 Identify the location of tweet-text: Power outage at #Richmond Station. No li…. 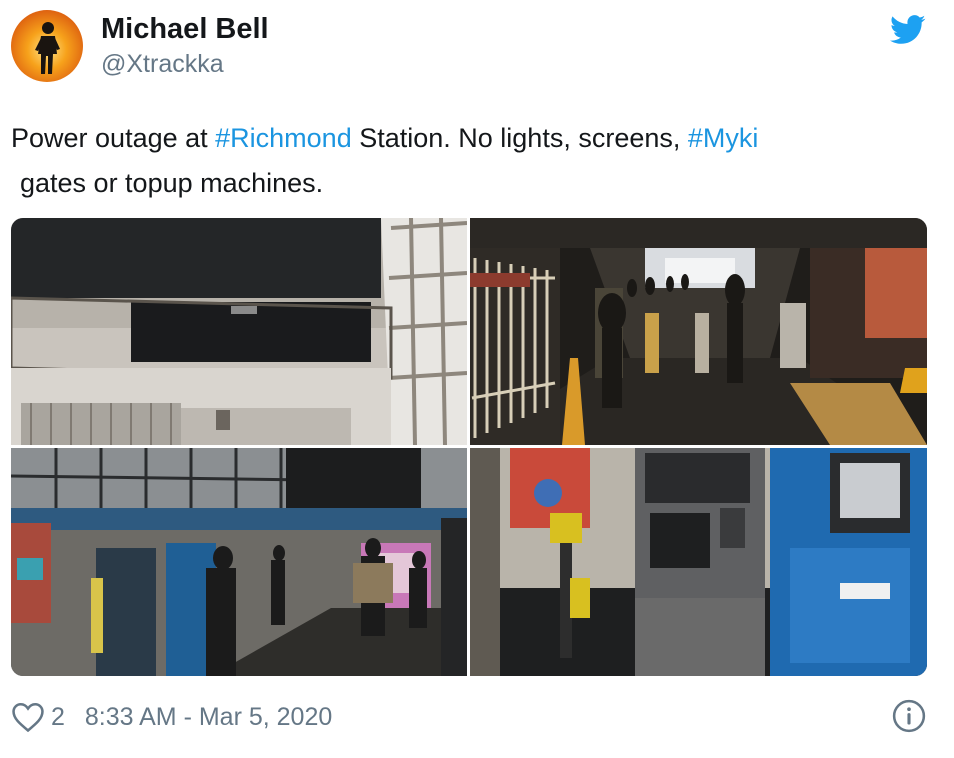
(466, 161).